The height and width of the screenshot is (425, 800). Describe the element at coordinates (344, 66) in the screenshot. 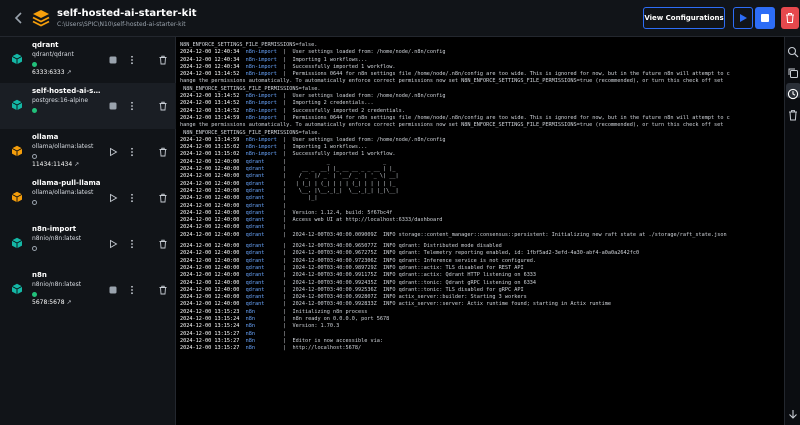

I see `log-message: Successfully imported 1 workflow.` at that location.